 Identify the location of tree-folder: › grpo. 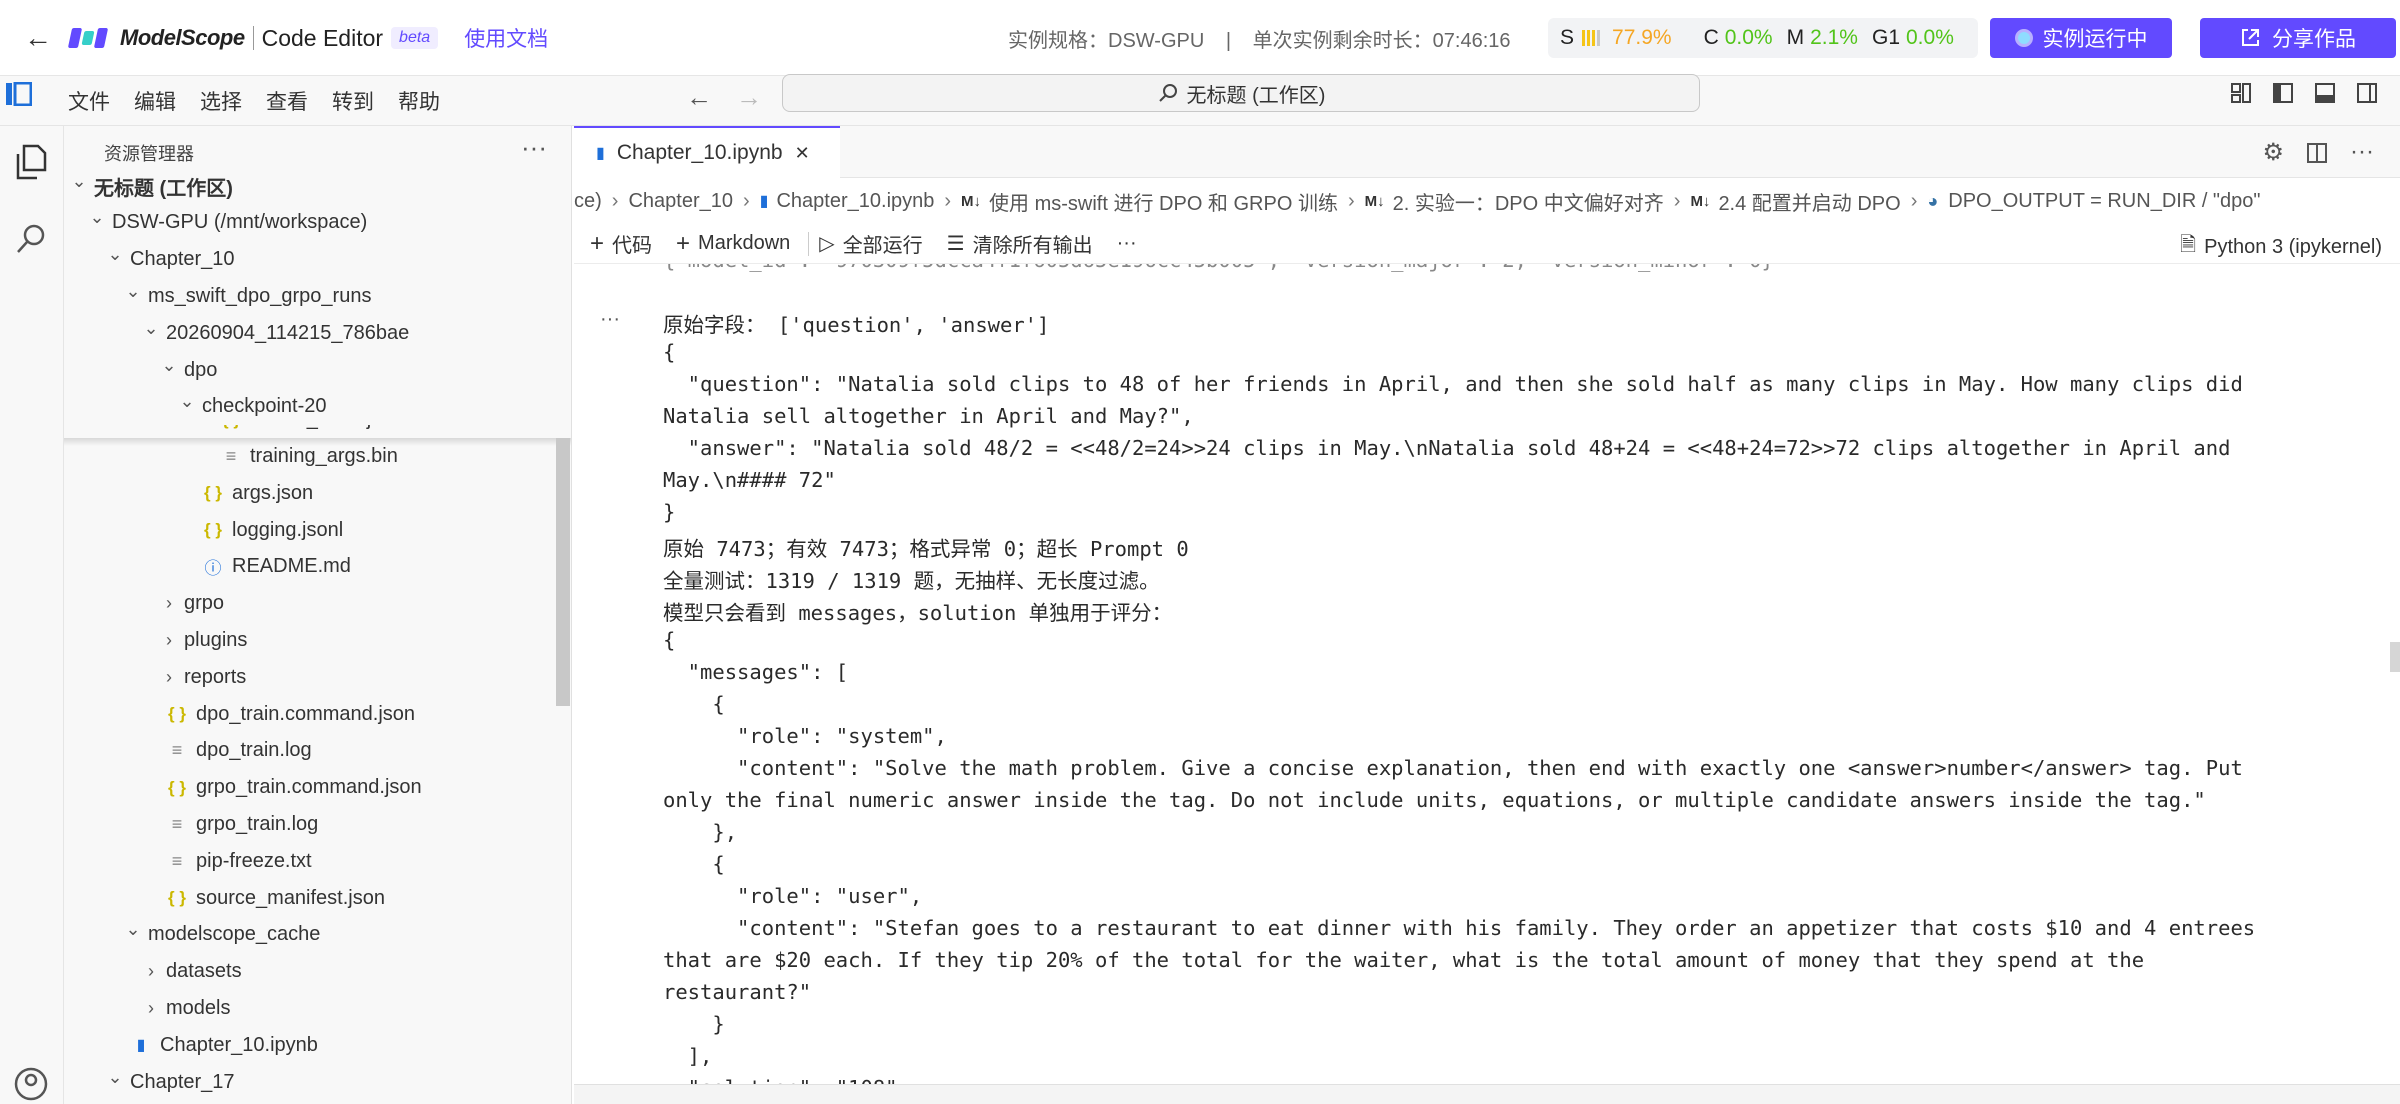
(309, 604).